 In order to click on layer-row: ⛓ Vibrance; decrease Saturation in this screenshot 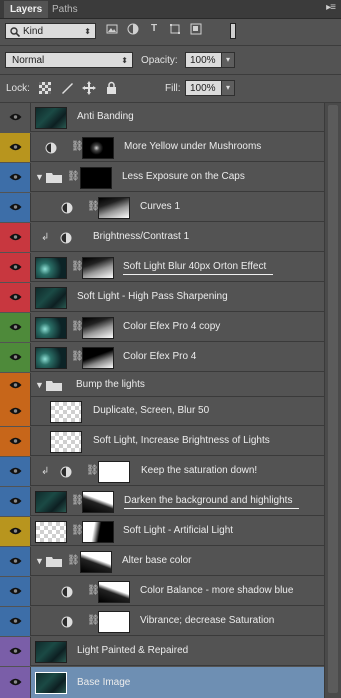, I will do `click(162, 621)`.